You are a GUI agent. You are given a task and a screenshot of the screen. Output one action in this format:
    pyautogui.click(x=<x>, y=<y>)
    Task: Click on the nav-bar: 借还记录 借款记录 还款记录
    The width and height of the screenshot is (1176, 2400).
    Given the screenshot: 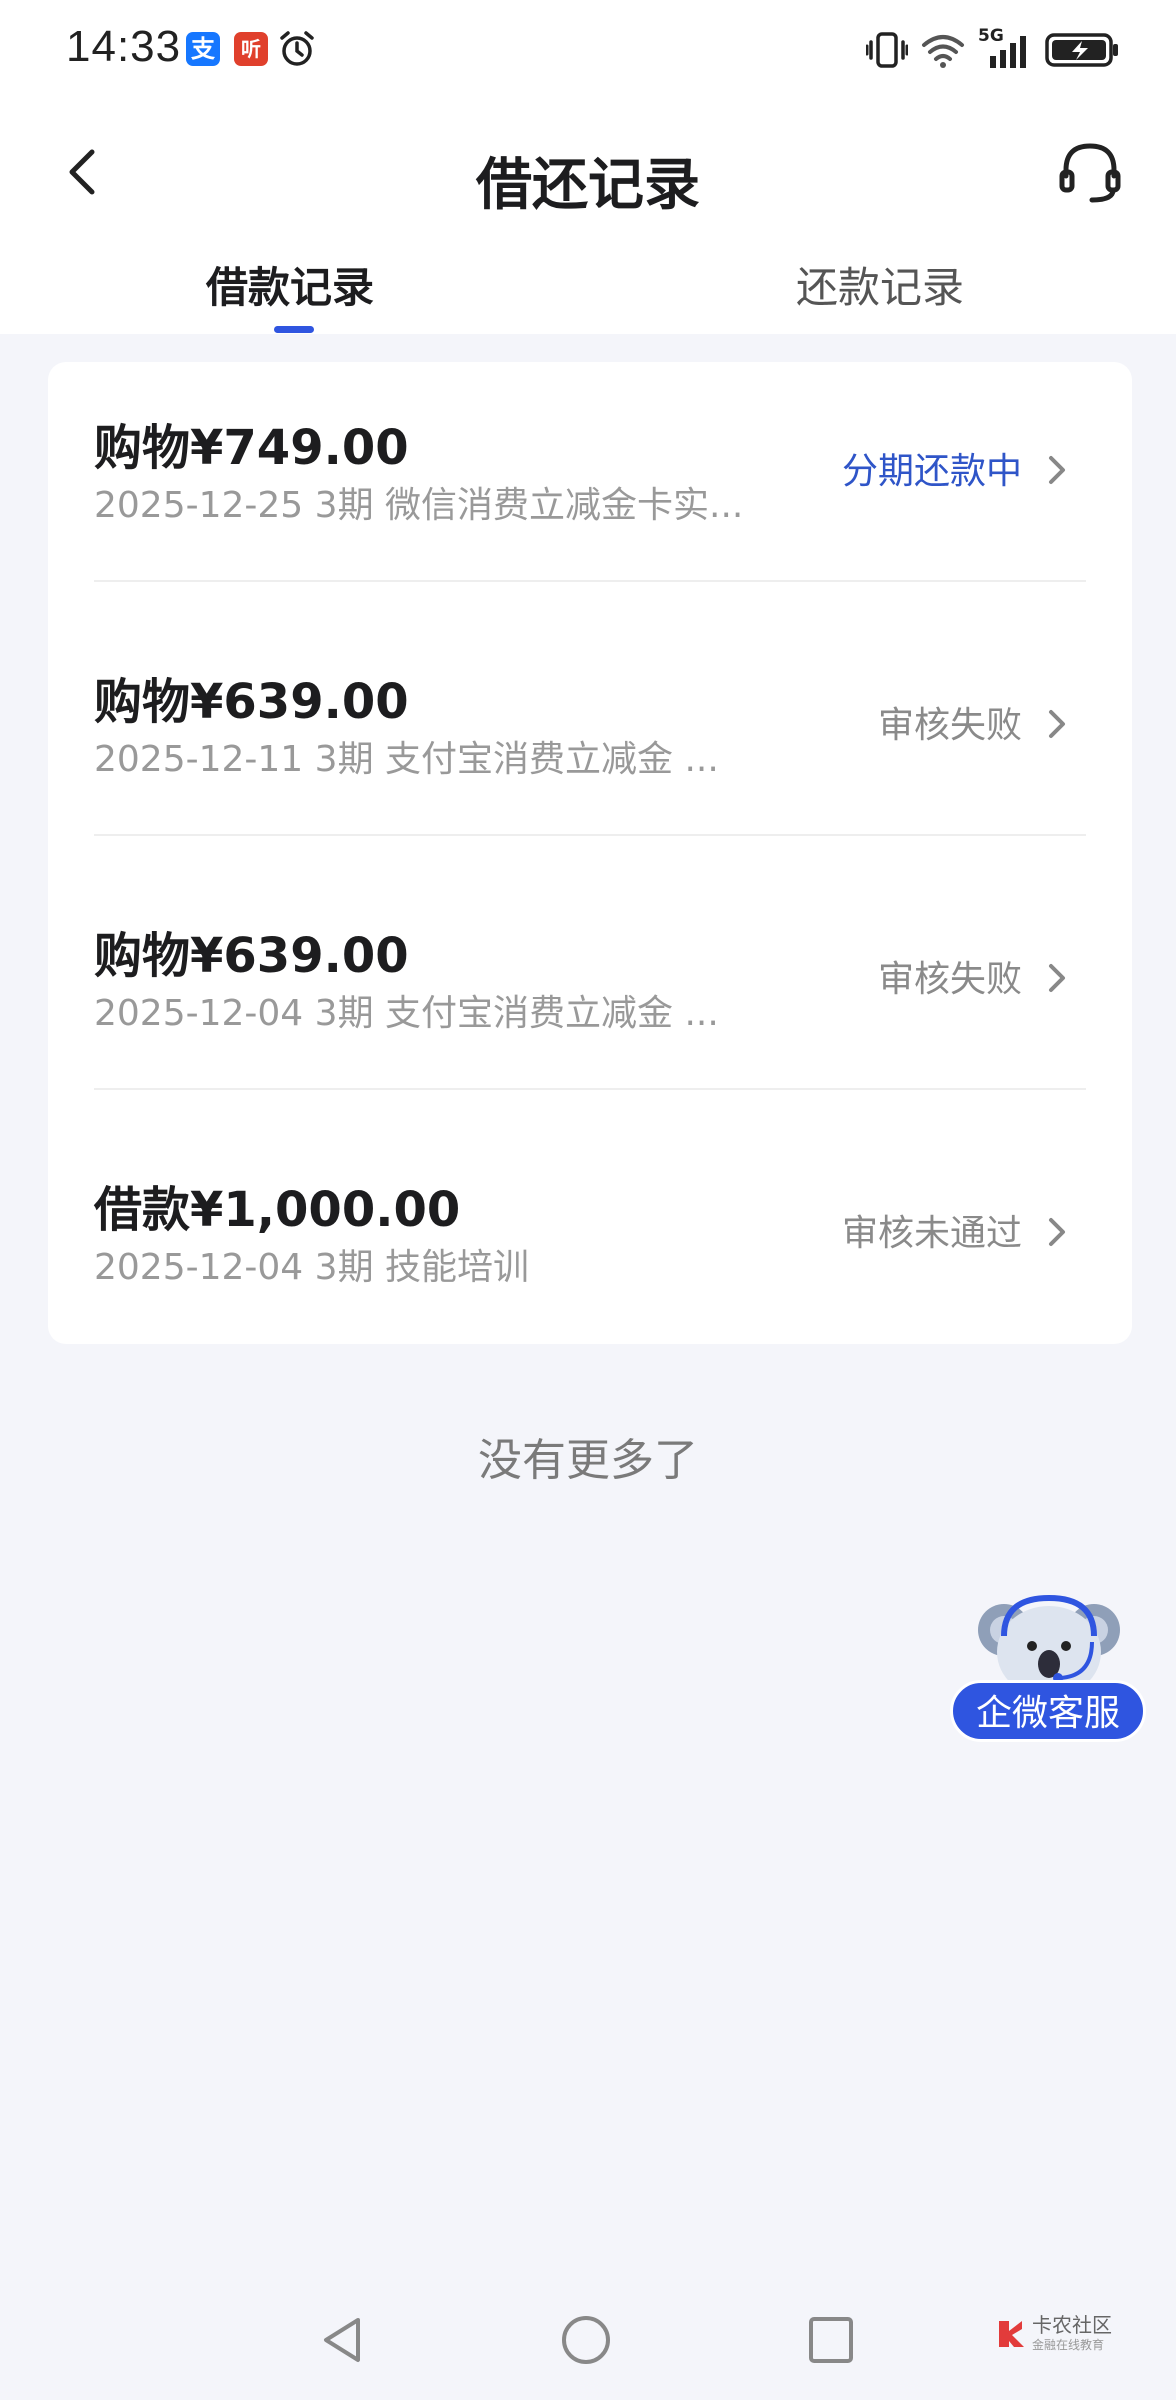 What is the action you would take?
    pyautogui.click(x=588, y=217)
    